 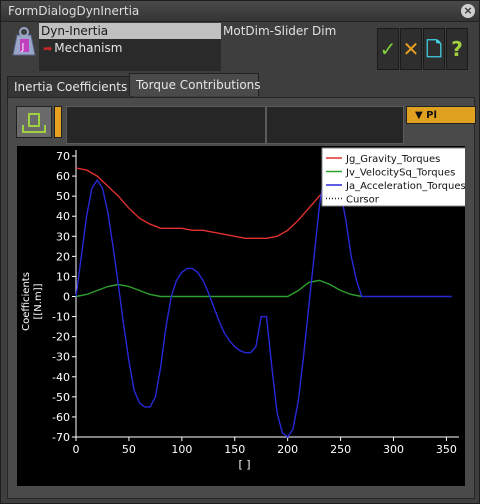 I want to click on x-tick-label: 300, so click(x=393, y=449).